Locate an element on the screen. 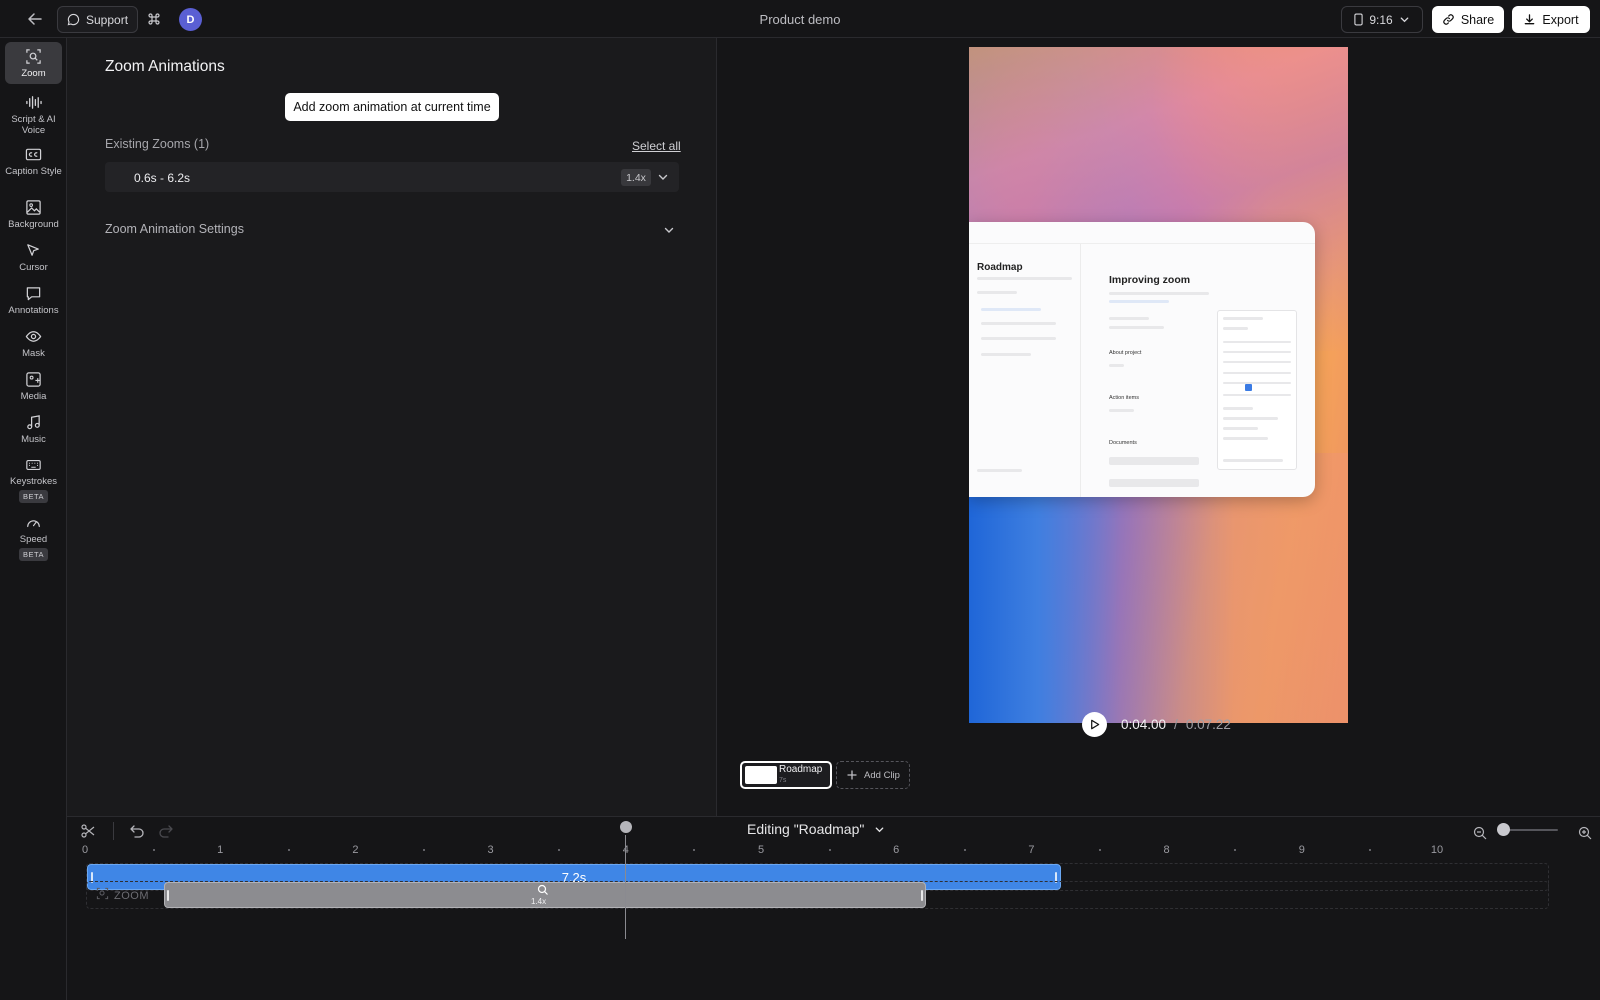 The image size is (1600, 1000). rail-item-zoom: Zoom is located at coordinates (33, 63).